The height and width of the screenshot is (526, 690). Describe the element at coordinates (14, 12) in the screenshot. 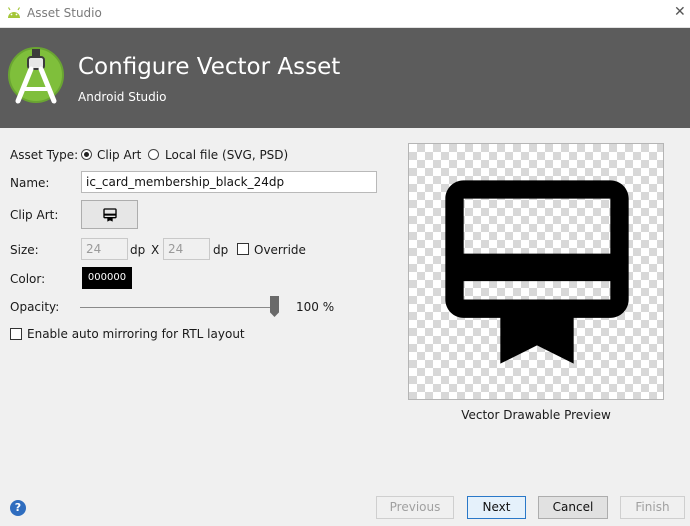

I see `android-icon` at that location.